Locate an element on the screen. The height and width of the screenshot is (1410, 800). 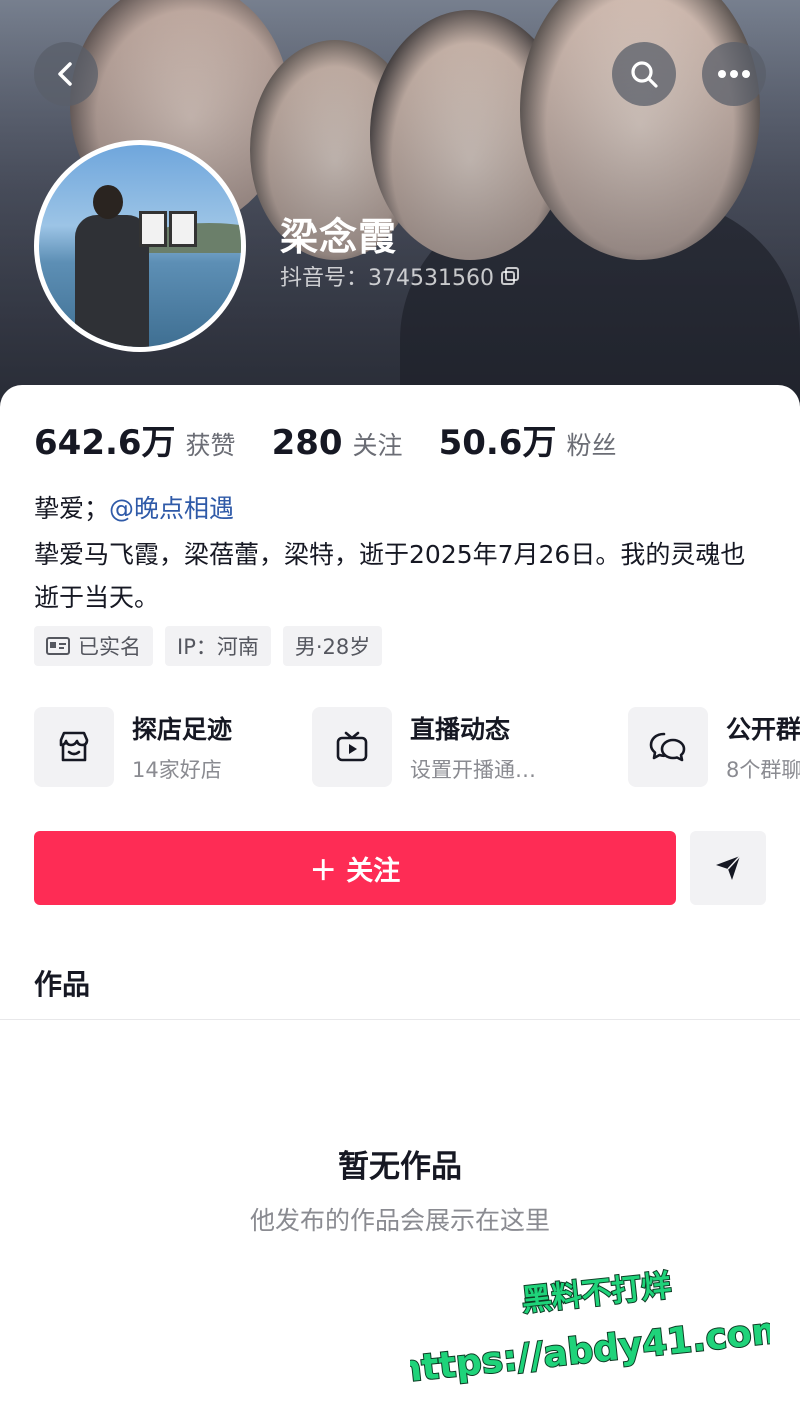
tag-ip: IP：河南 is located at coordinates (218, 646).